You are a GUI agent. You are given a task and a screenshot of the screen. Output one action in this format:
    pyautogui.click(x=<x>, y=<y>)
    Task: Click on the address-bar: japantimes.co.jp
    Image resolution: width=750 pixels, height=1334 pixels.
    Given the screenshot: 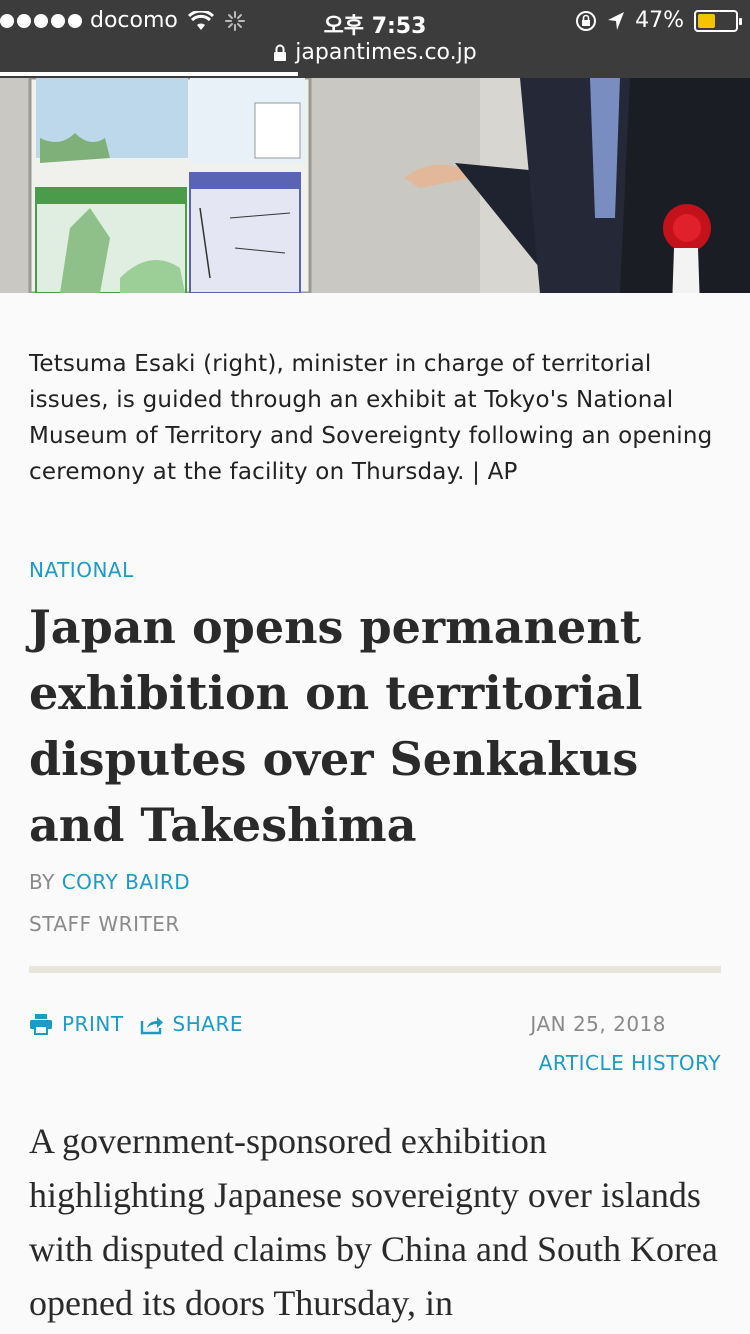 What is the action you would take?
    pyautogui.click(x=375, y=59)
    